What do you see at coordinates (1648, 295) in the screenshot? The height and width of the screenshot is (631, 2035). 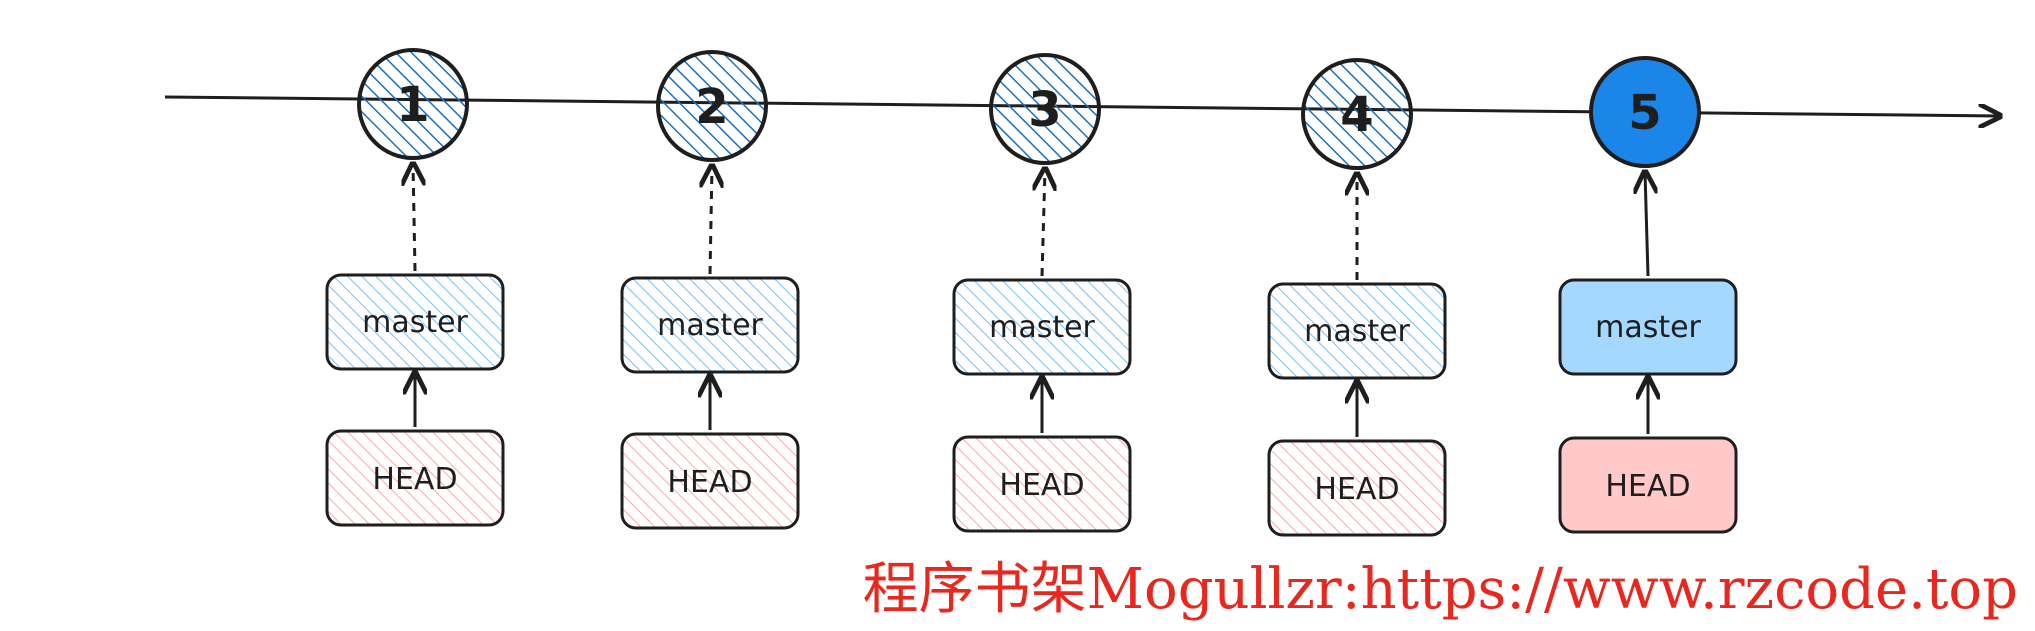 I see `commit-group-5: HEAD master 5` at bounding box center [1648, 295].